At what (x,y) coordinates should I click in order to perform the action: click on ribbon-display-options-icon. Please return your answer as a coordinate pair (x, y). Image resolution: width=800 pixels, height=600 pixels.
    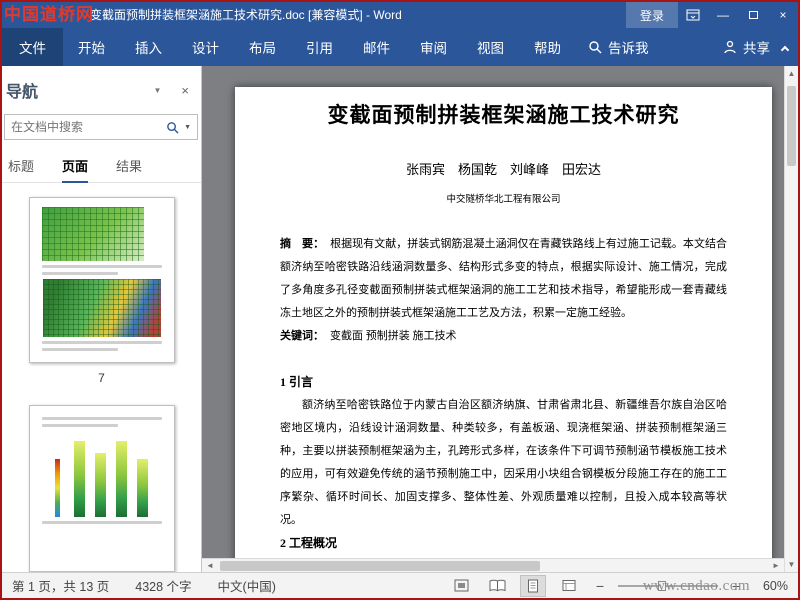
    Looking at the image, I should click on (693, 15).